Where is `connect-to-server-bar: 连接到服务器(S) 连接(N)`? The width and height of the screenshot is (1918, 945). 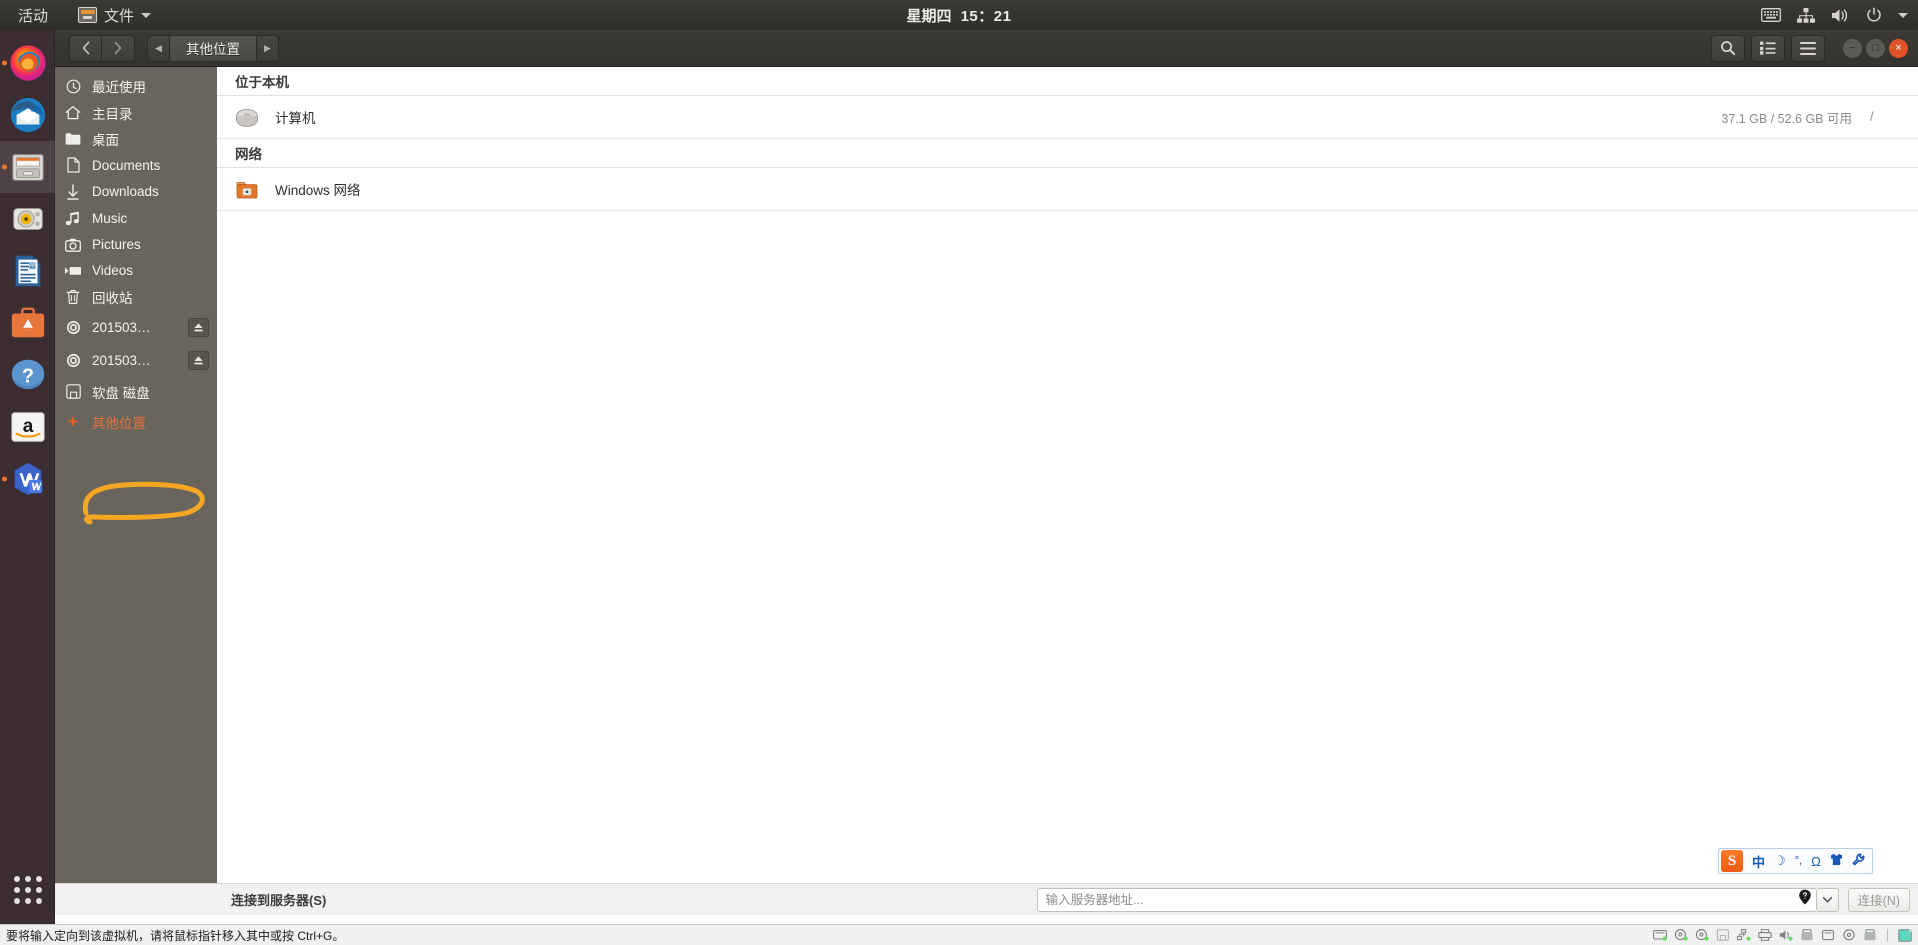 connect-to-server-bar: 连接到服务器(S) 连接(N) is located at coordinates (986, 899).